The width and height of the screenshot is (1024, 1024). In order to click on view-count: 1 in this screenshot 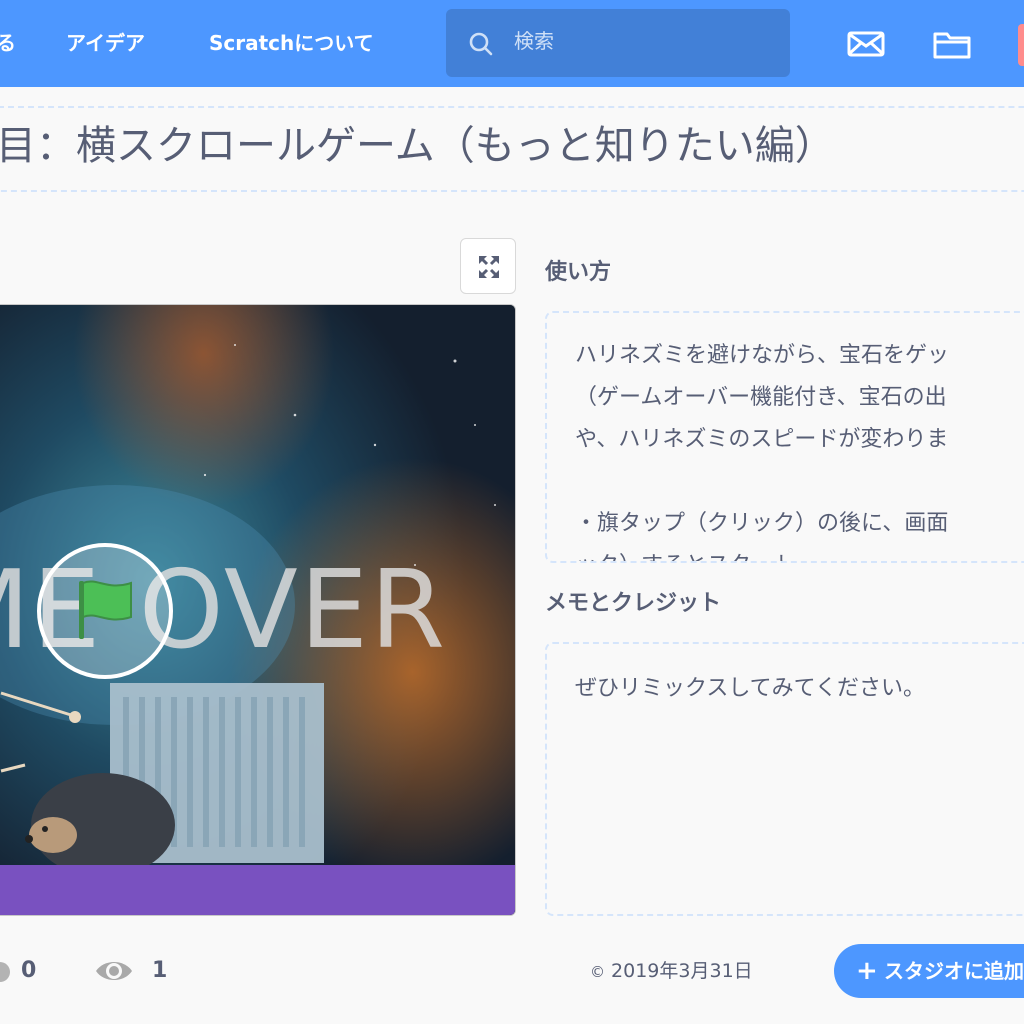, I will do `click(160, 970)`.